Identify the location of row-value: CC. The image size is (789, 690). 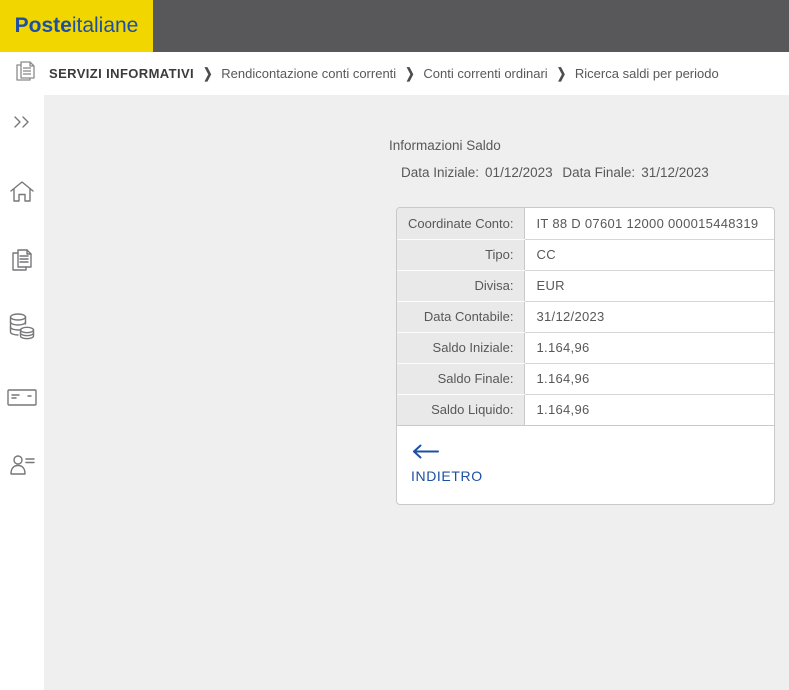
(649, 255).